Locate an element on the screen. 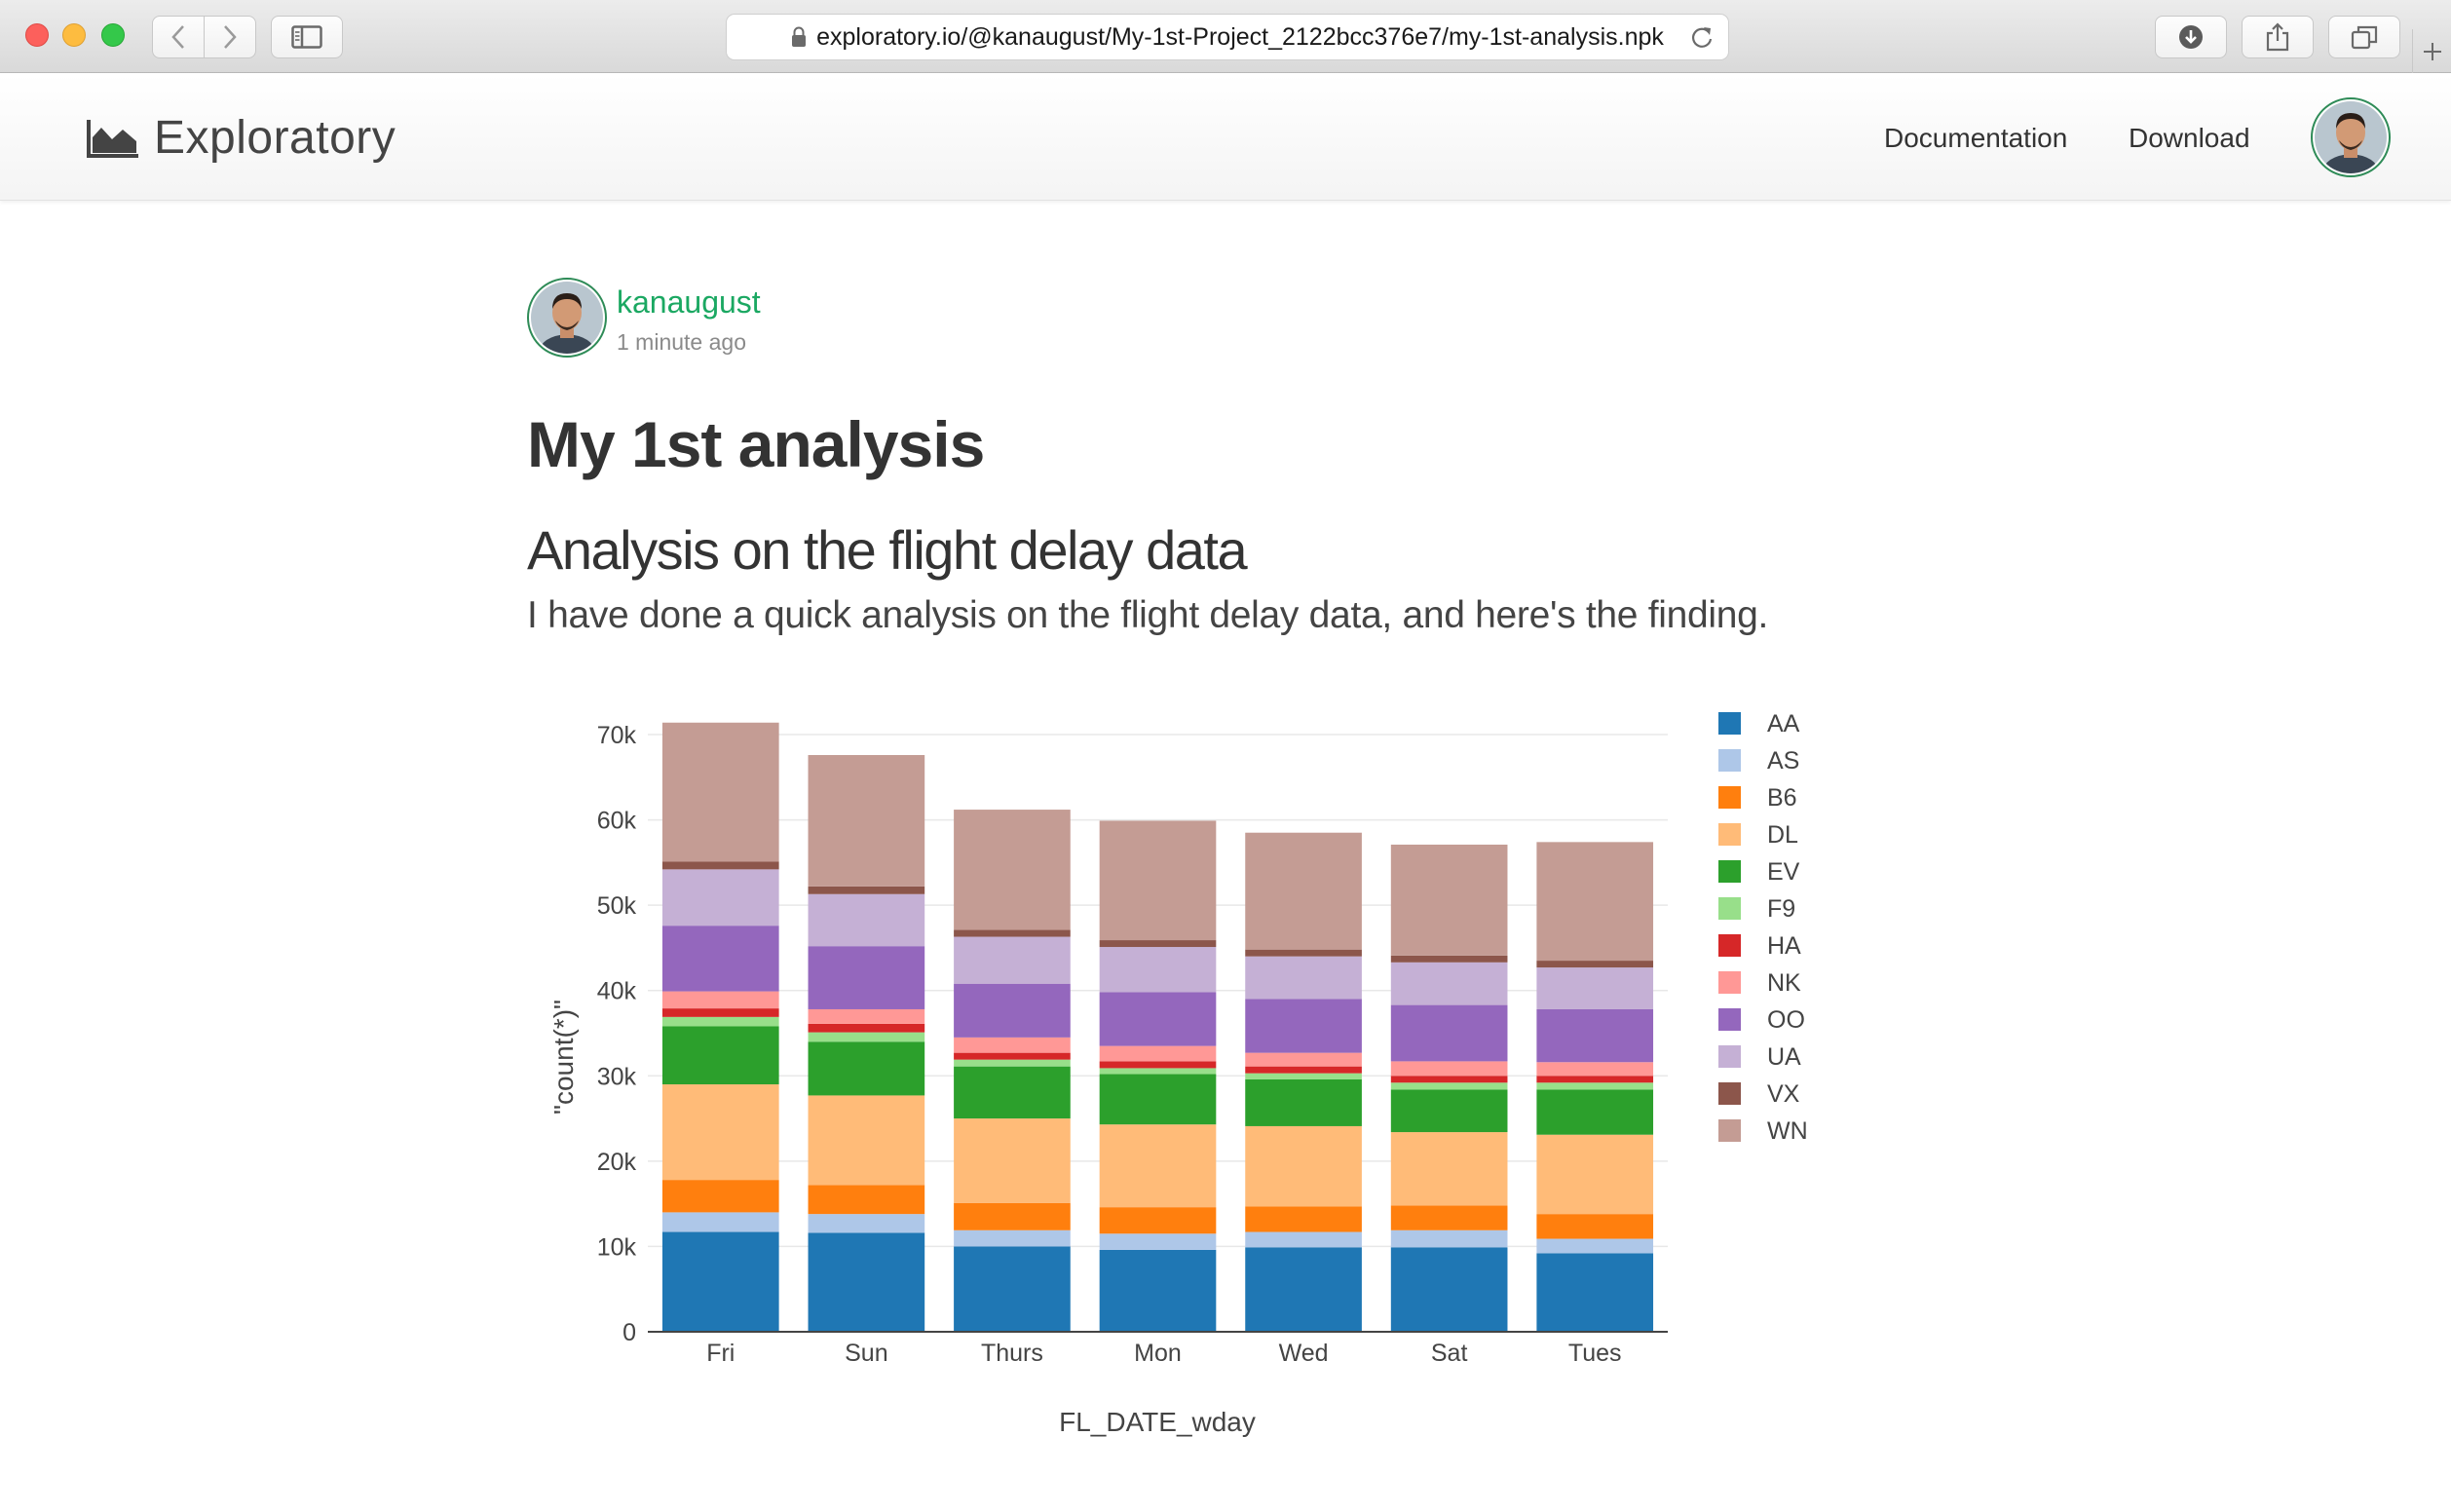 The width and height of the screenshot is (2451, 1512). legend-item-vx: VX is located at coordinates (1759, 1094).